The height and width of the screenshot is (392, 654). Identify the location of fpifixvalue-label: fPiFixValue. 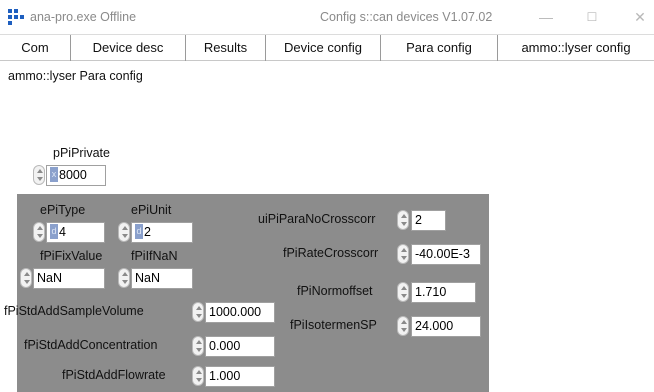
(71, 256).